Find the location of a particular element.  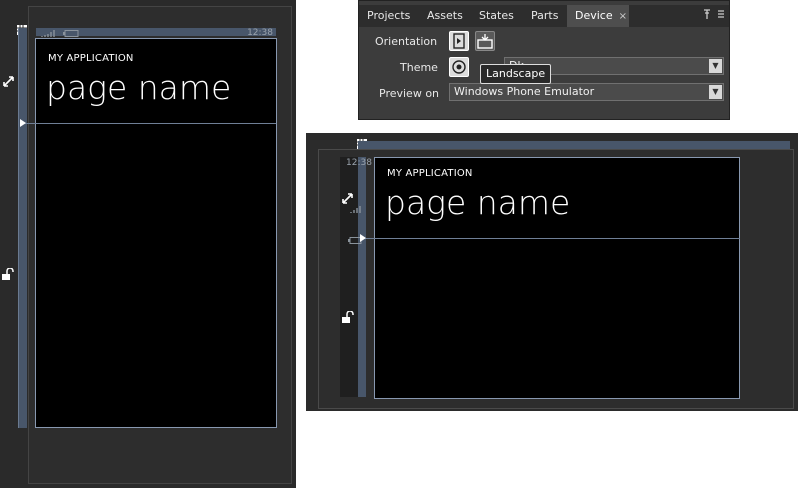

tab-states: States is located at coordinates (495, 16).